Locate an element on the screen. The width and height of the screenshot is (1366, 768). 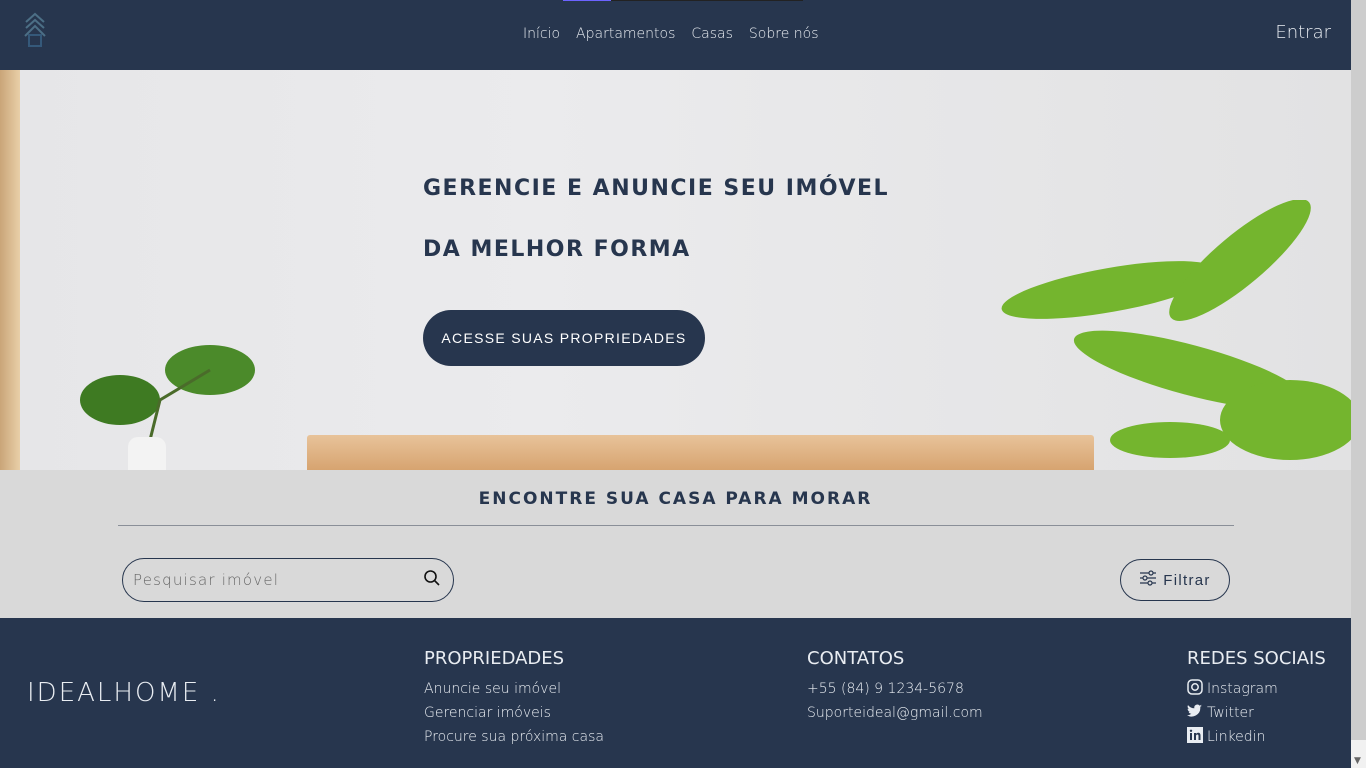
footer-instagram-link: Instagram is located at coordinates (1256, 689).